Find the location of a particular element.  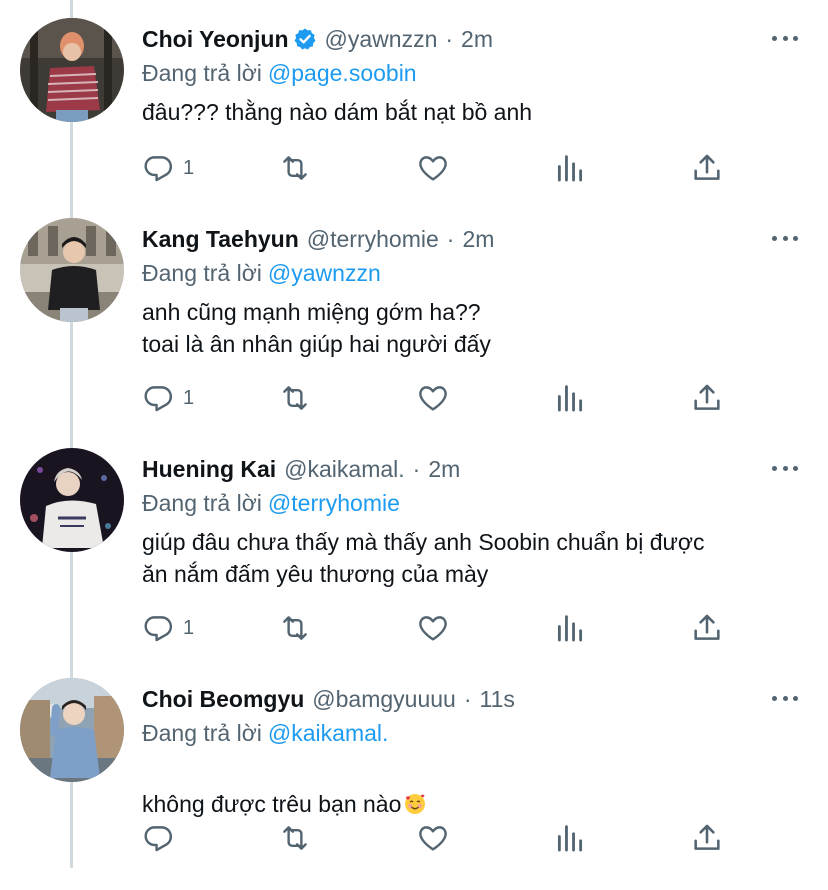

display-name: Huening Kai is located at coordinates (209, 469).